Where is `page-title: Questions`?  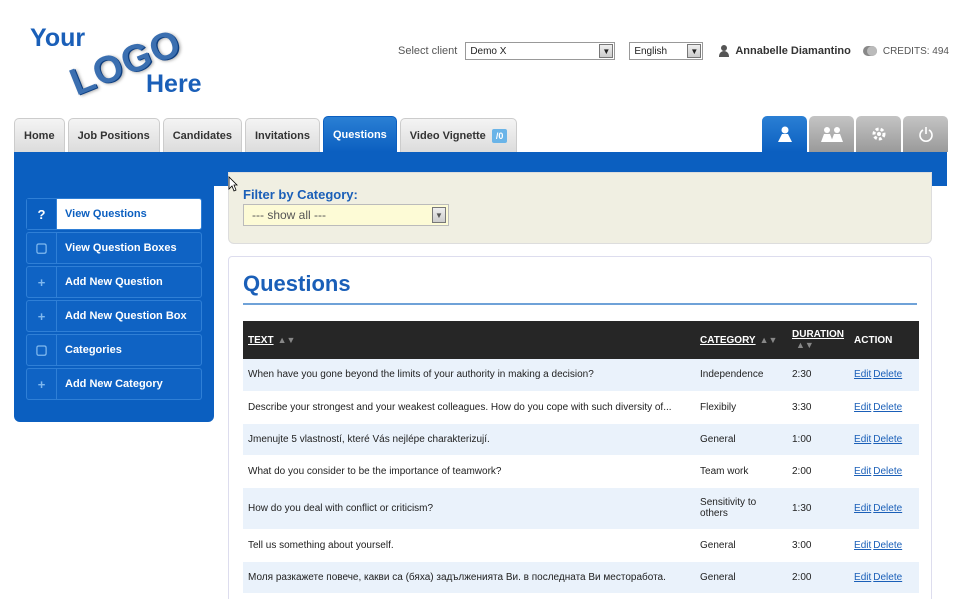
page-title: Questions is located at coordinates (580, 288).